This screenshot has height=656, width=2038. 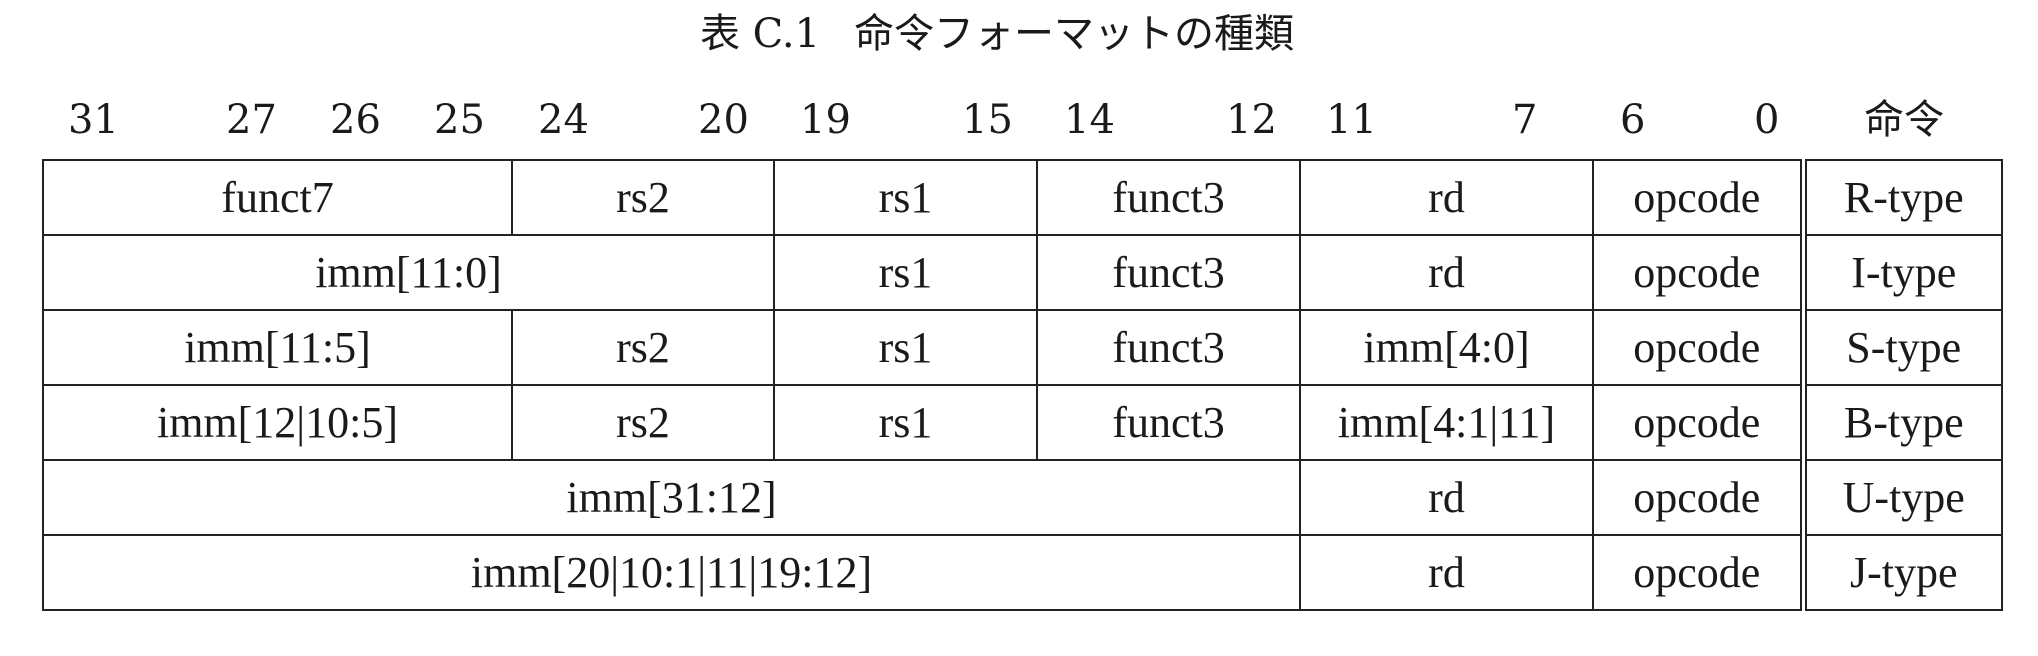 What do you see at coordinates (1351, 120) in the screenshot?
I see `bit-label: 11` at bounding box center [1351, 120].